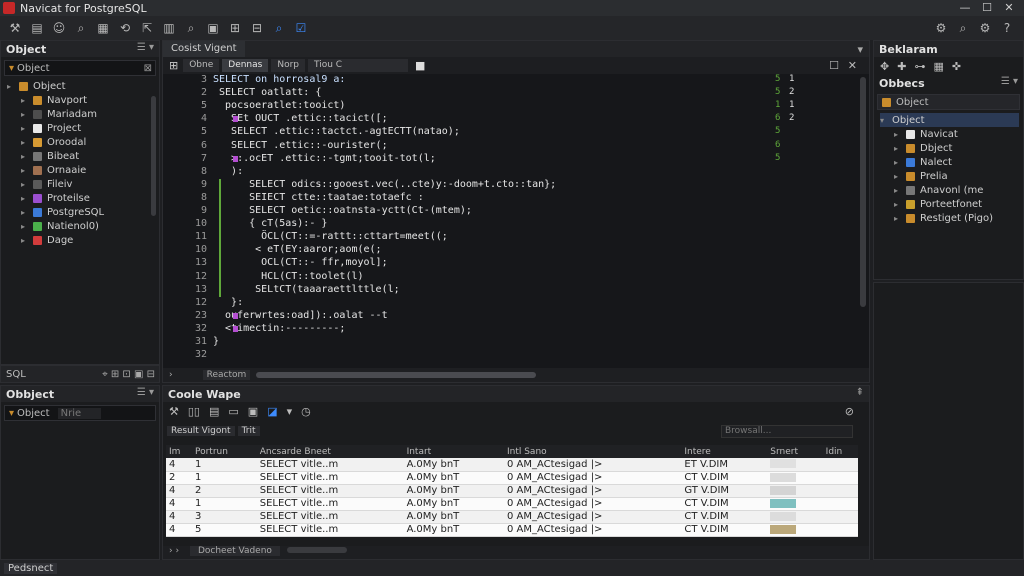 The width and height of the screenshot is (1024, 576). Describe the element at coordinates (226, 375) in the screenshot. I see `result-tab: Reactom` at that location.